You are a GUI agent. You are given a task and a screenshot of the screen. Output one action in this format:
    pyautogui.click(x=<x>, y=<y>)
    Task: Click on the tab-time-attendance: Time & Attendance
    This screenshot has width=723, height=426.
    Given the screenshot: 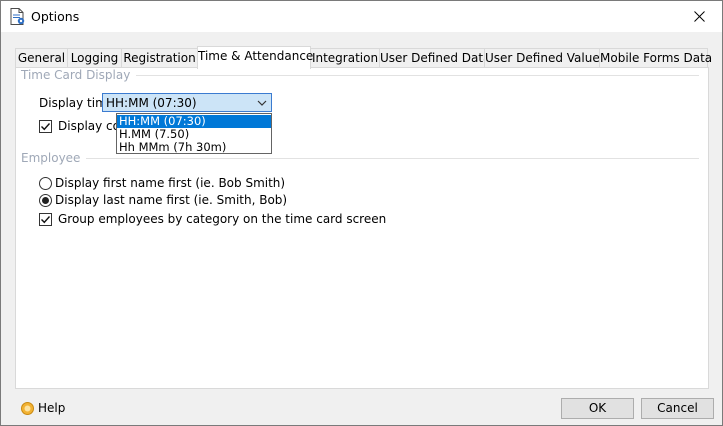 What is the action you would take?
    pyautogui.click(x=255, y=57)
    